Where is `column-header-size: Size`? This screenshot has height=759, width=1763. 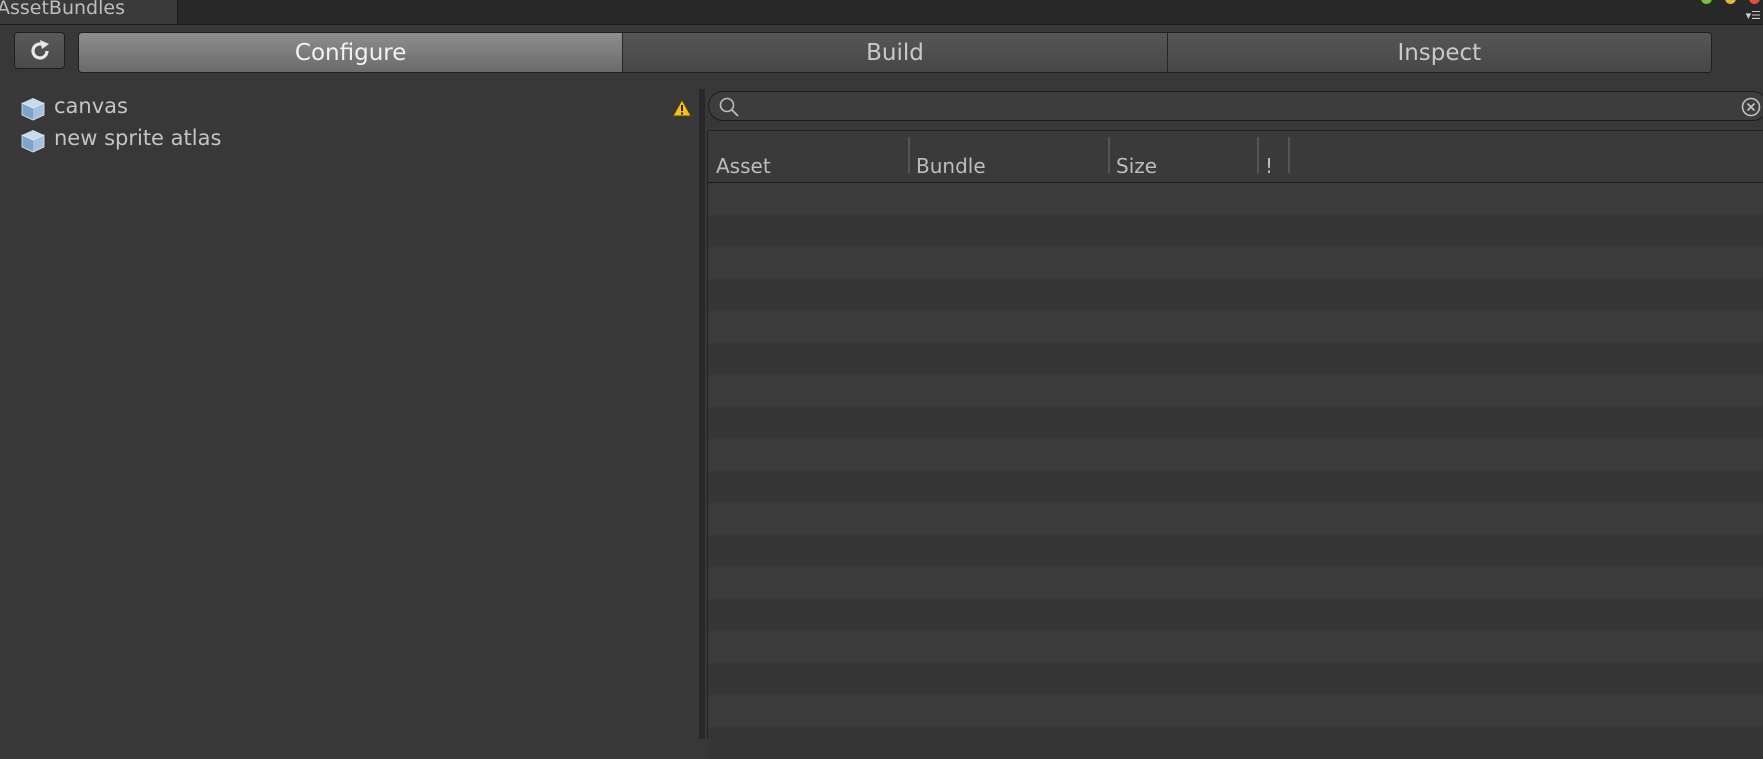 column-header-size: Size is located at coordinates (1183, 156).